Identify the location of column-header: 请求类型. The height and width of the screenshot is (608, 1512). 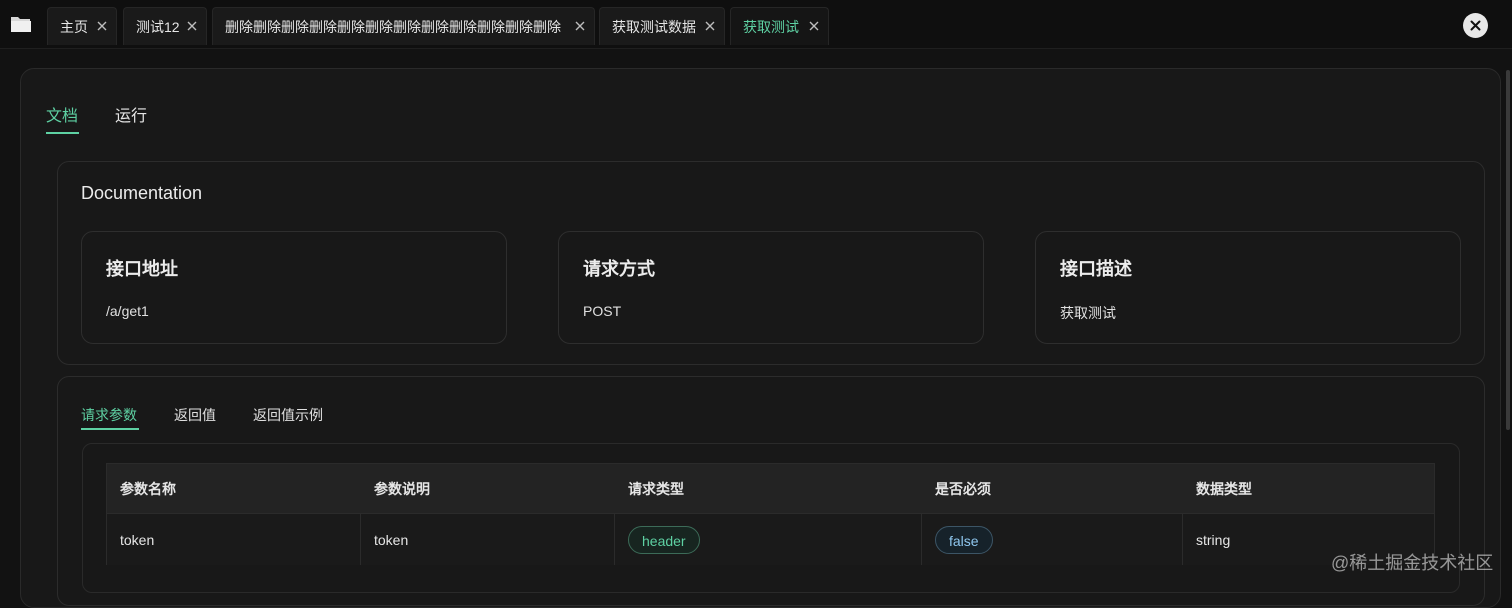
(656, 488).